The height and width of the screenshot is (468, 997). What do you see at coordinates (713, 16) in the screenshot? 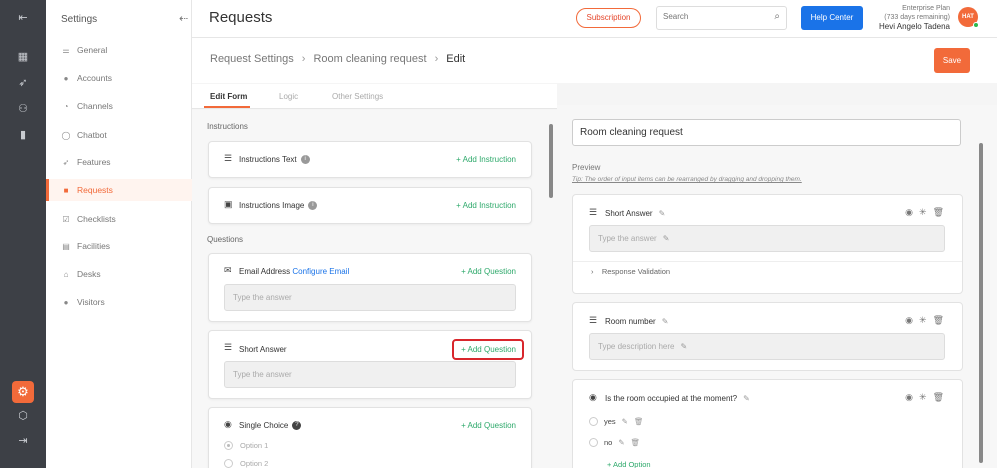
I see `search-input` at bounding box center [713, 16].